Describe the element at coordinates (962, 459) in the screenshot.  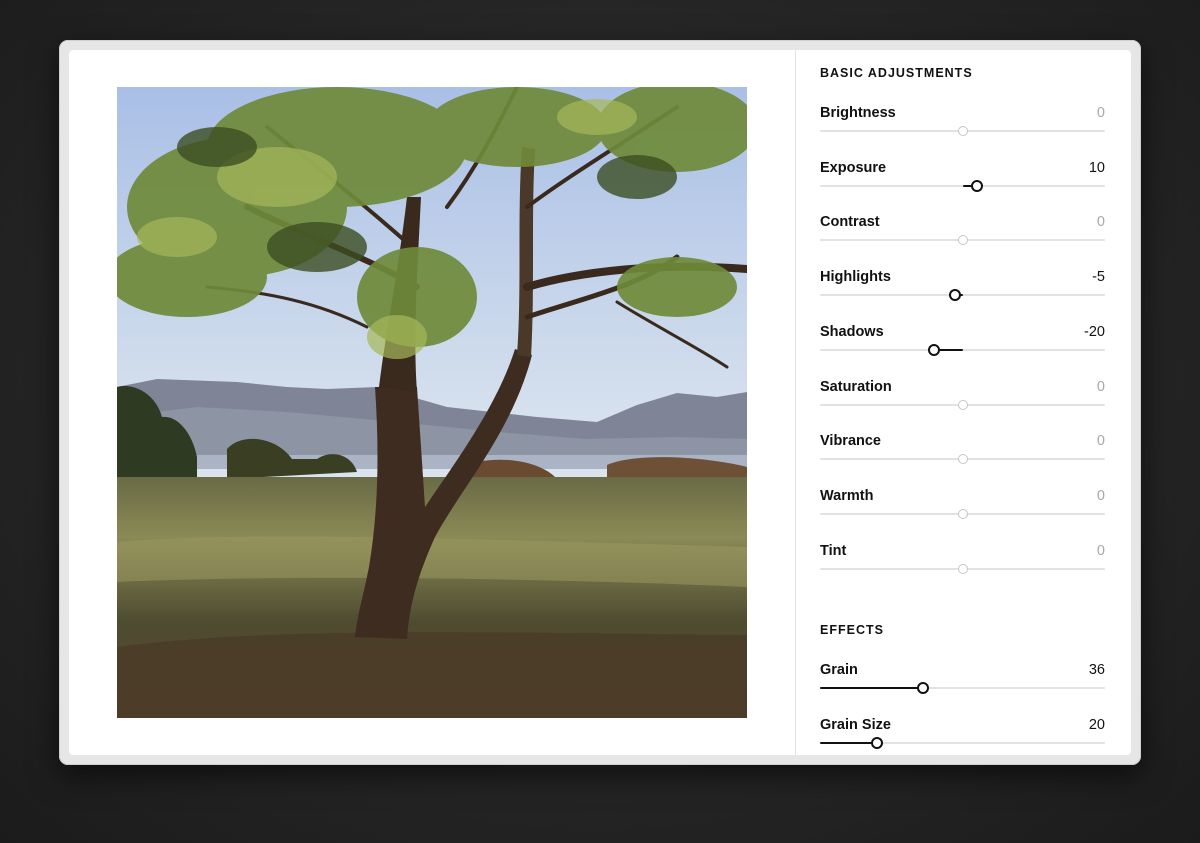
I see `vibrance-slider-thumb` at that location.